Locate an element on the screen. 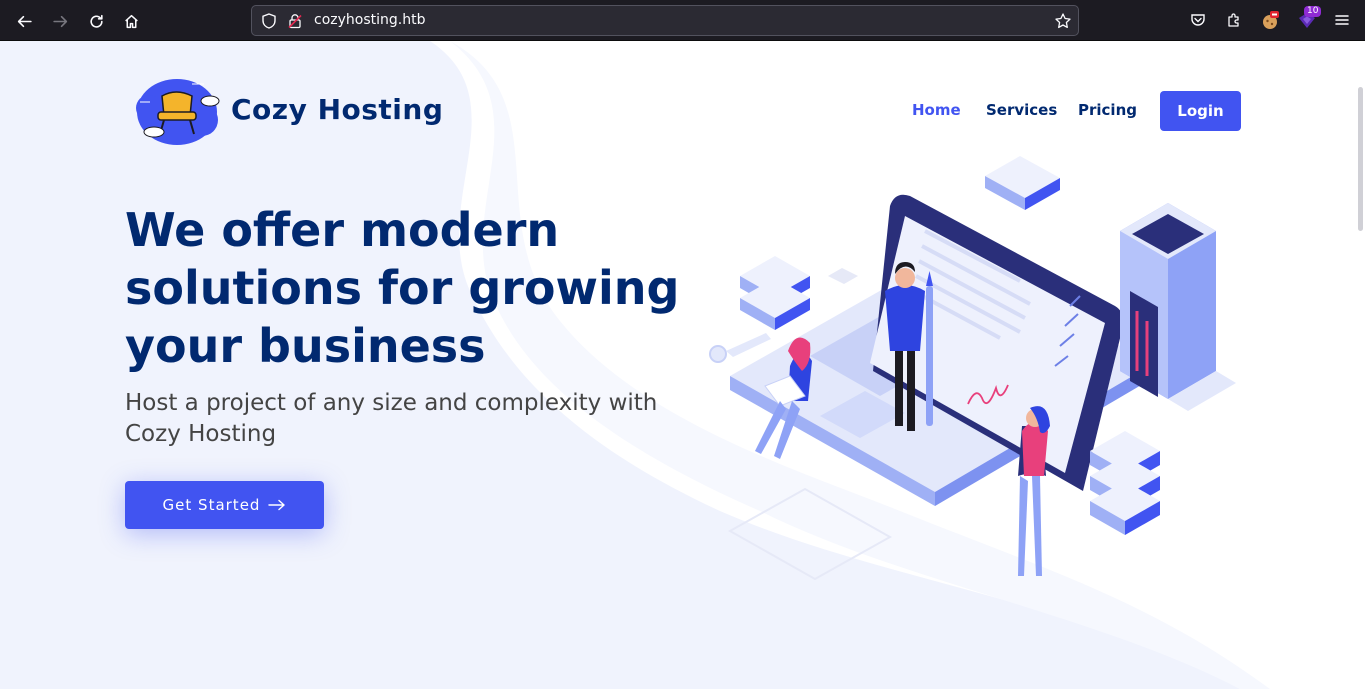  woman-right-figure is located at coordinates (1034, 491).